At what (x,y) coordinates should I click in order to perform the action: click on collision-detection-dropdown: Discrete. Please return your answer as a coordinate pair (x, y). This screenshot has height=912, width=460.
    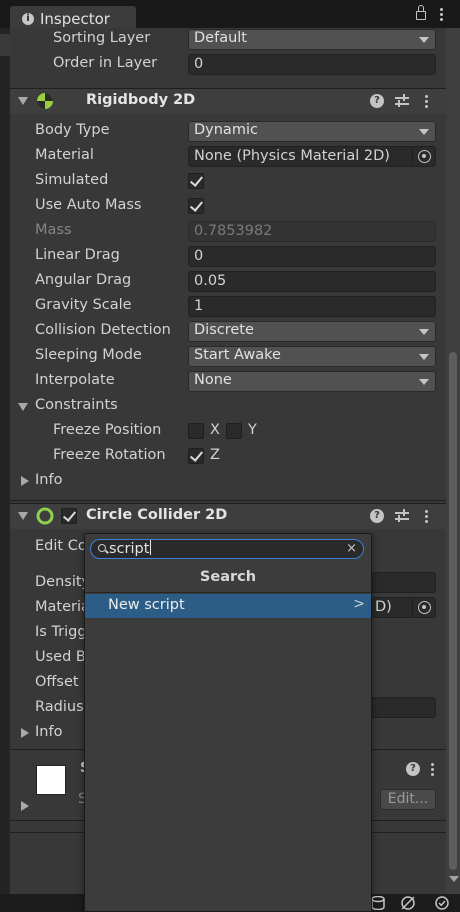
    Looking at the image, I should click on (312, 331).